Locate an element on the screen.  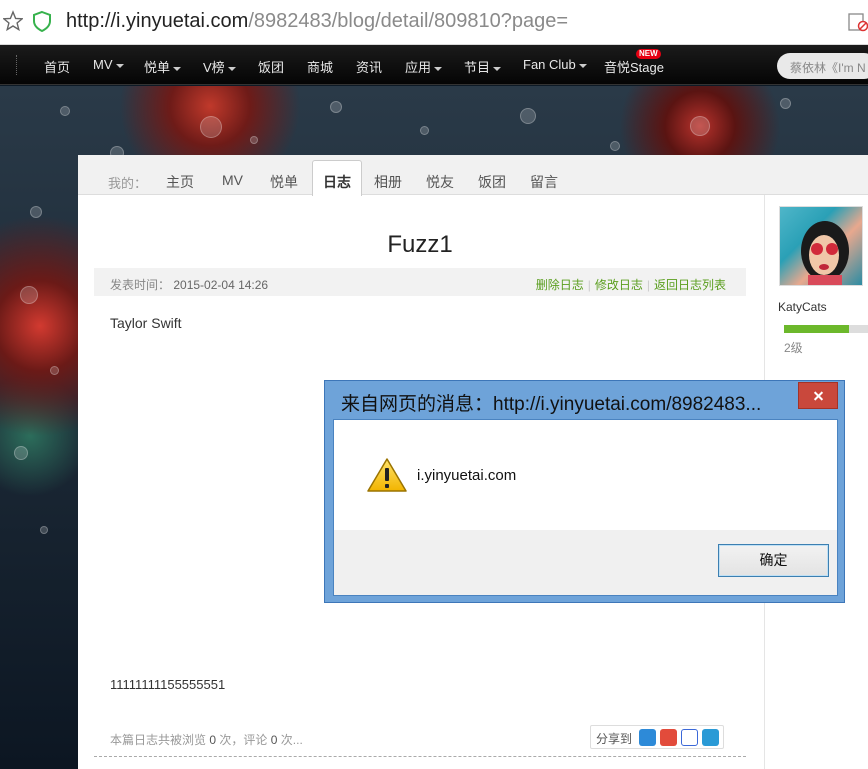
publish-date-value: 2015-02-04 14:26 is located at coordinates (221, 285).